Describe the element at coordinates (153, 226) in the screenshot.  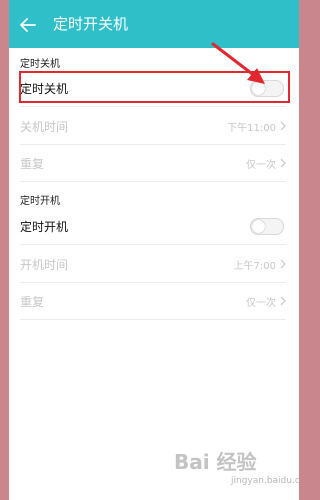
I see `startup-toggle-row: 定时开机` at that location.